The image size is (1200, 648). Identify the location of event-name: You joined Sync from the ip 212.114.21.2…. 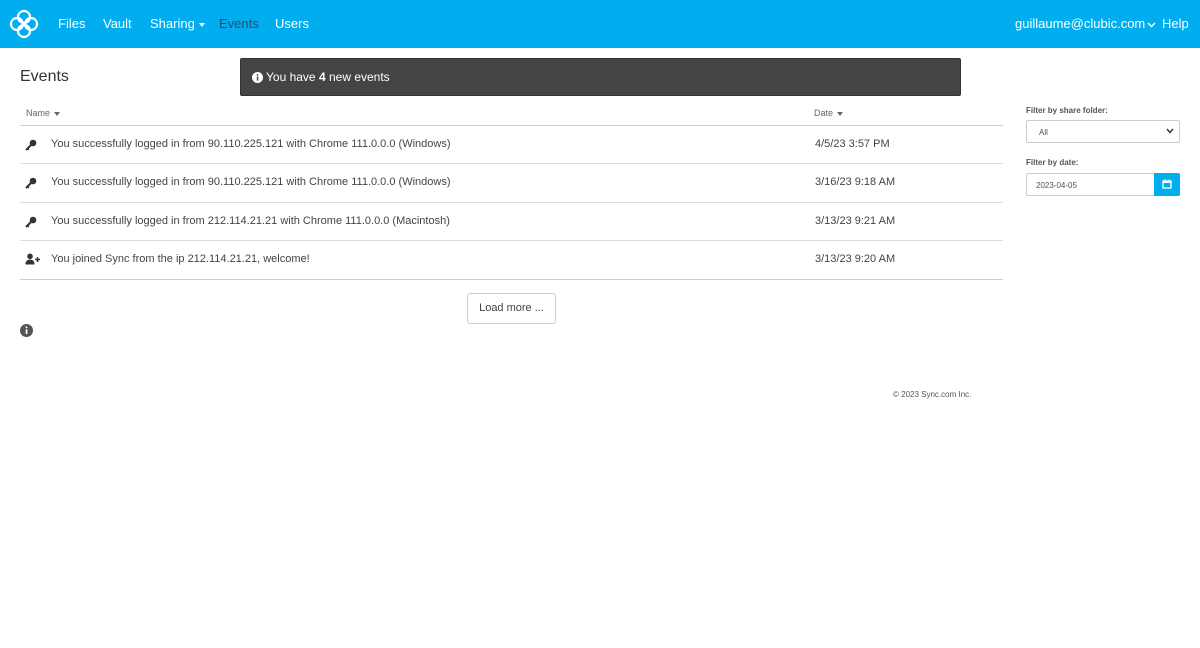
(180, 259).